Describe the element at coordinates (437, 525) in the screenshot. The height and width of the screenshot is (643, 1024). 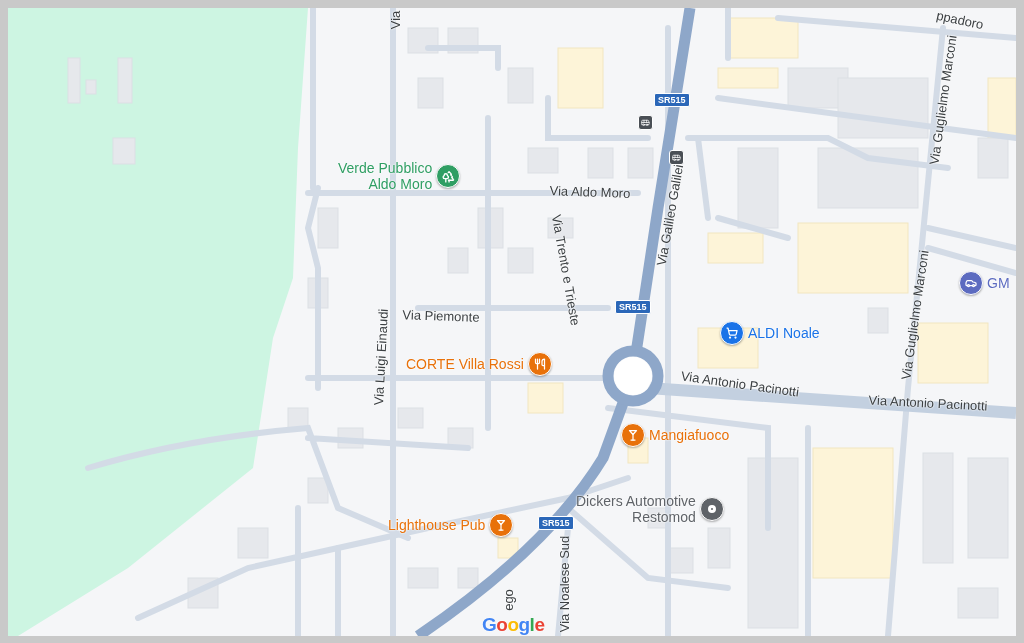
I see `place-label: Lighthouse Pub` at that location.